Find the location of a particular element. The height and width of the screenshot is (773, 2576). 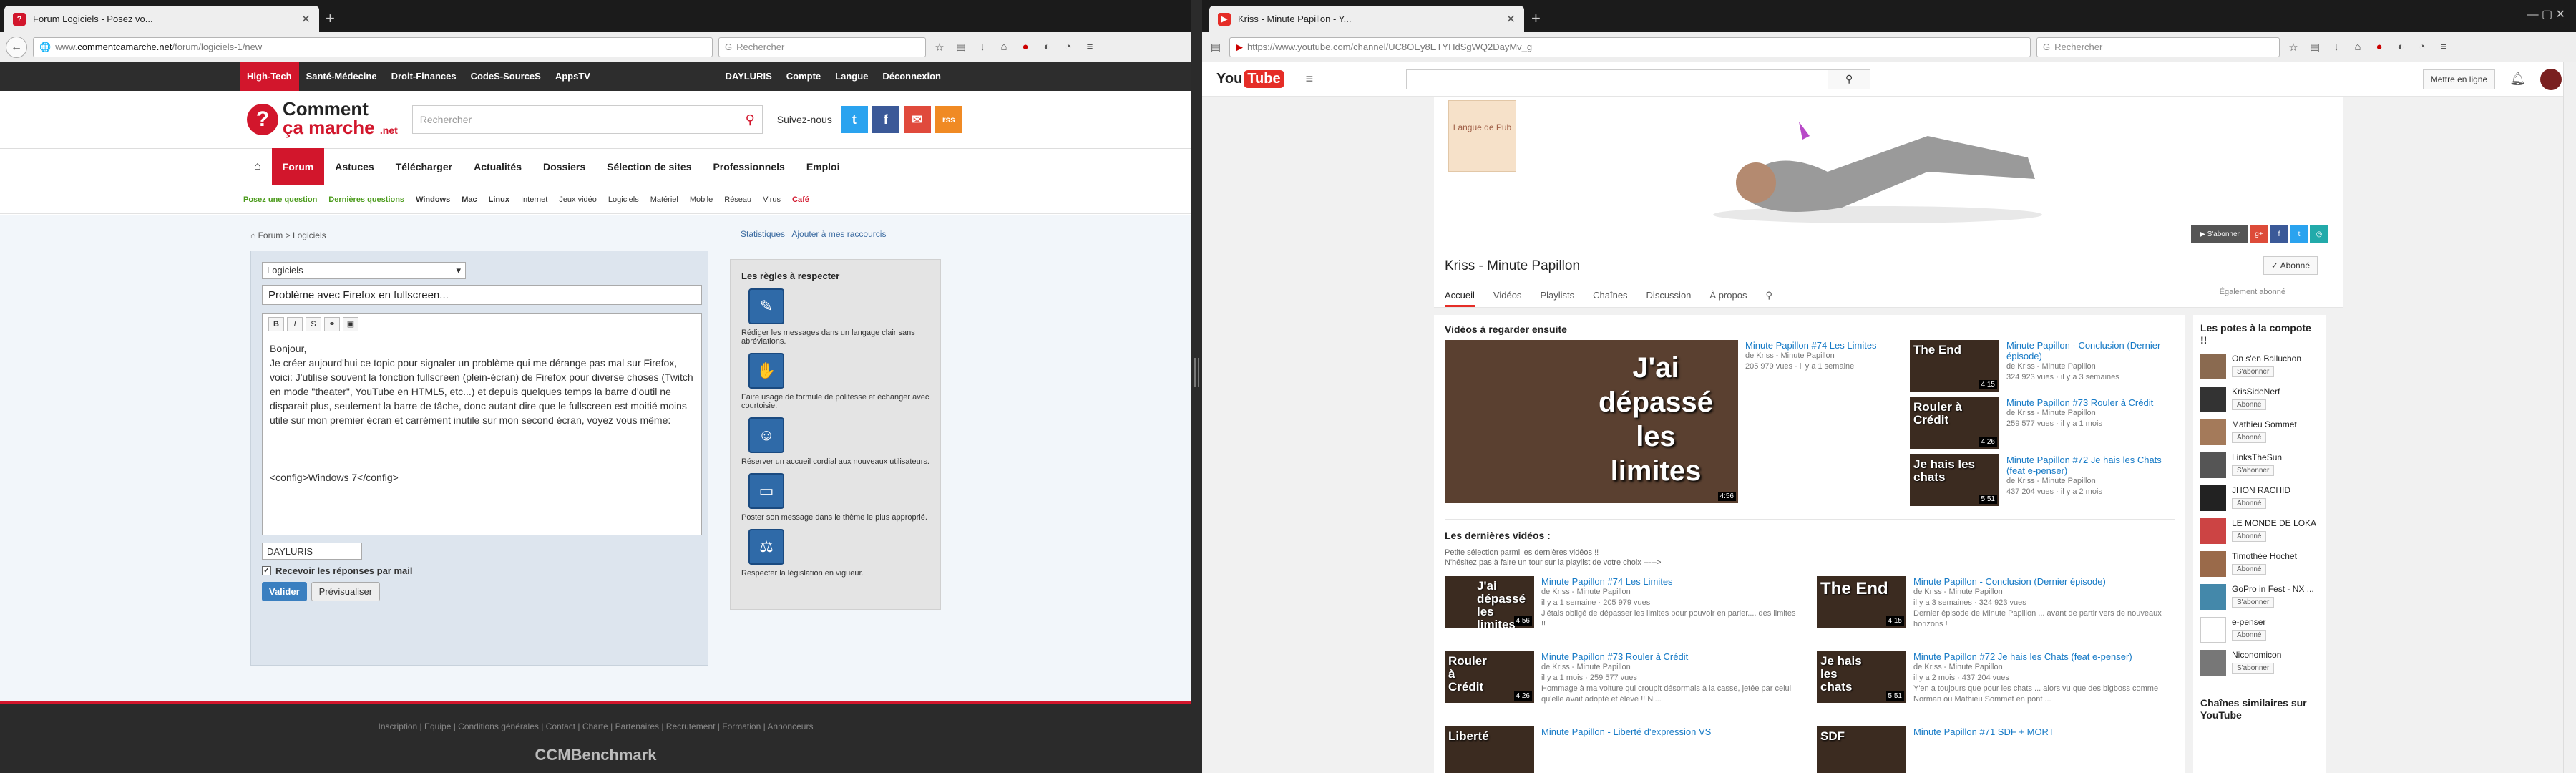

tab-discussion: Discussion is located at coordinates (1669, 298).